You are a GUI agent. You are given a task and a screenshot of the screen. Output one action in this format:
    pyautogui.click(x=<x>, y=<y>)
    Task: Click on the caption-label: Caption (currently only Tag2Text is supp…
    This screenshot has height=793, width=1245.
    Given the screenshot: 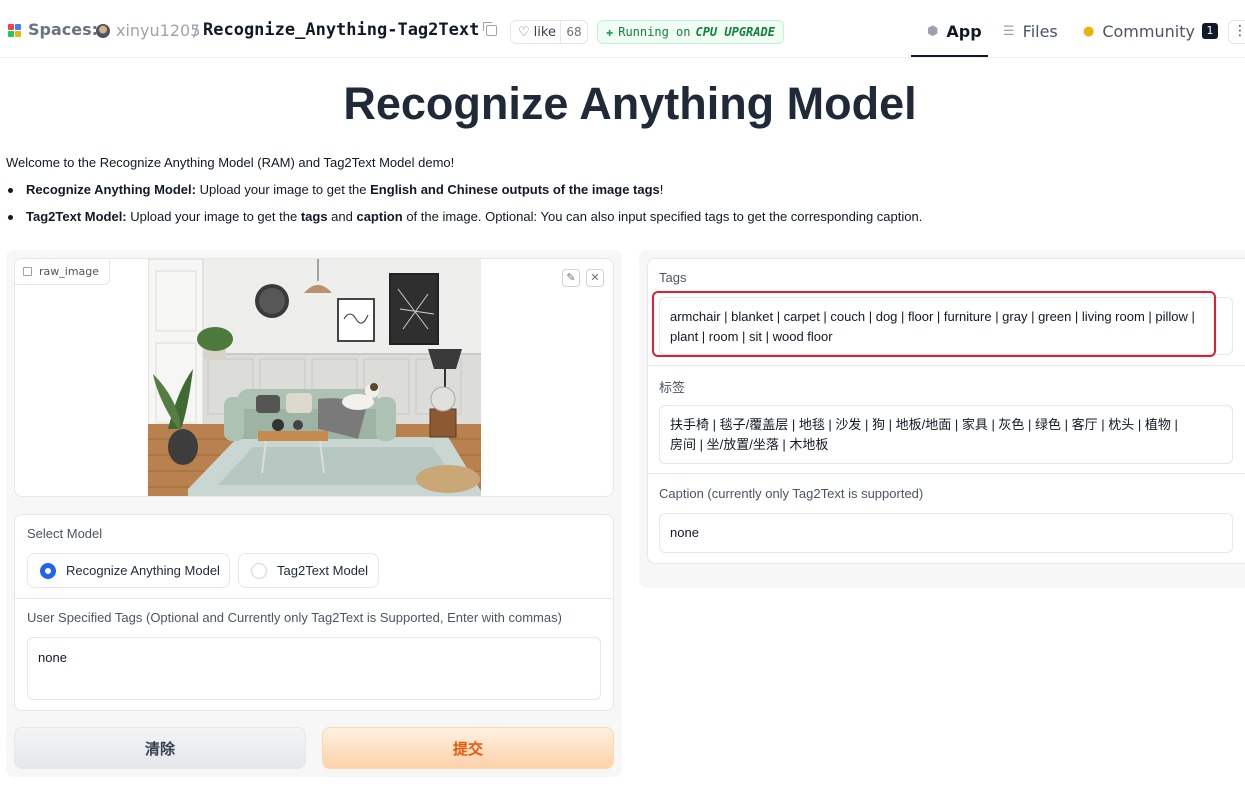 What is the action you would take?
    pyautogui.click(x=791, y=493)
    